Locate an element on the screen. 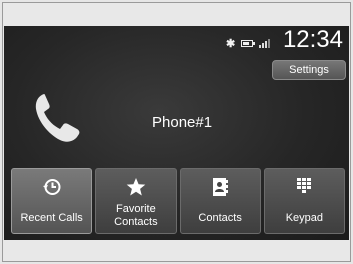  contacts-label: Contacts is located at coordinates (220, 218).